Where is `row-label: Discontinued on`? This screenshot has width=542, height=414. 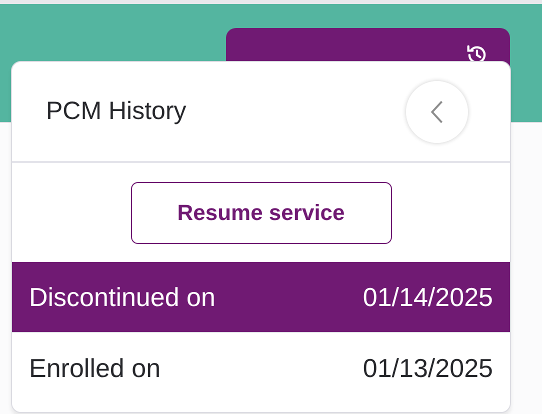 row-label: Discontinued on is located at coordinates (122, 297).